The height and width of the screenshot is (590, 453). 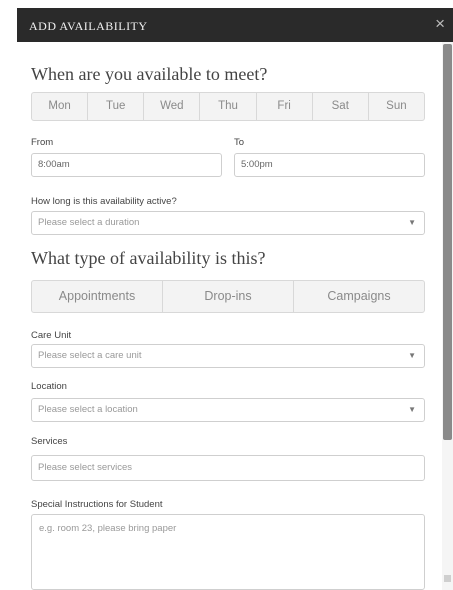 I want to click on close-icon: ×, so click(x=440, y=24).